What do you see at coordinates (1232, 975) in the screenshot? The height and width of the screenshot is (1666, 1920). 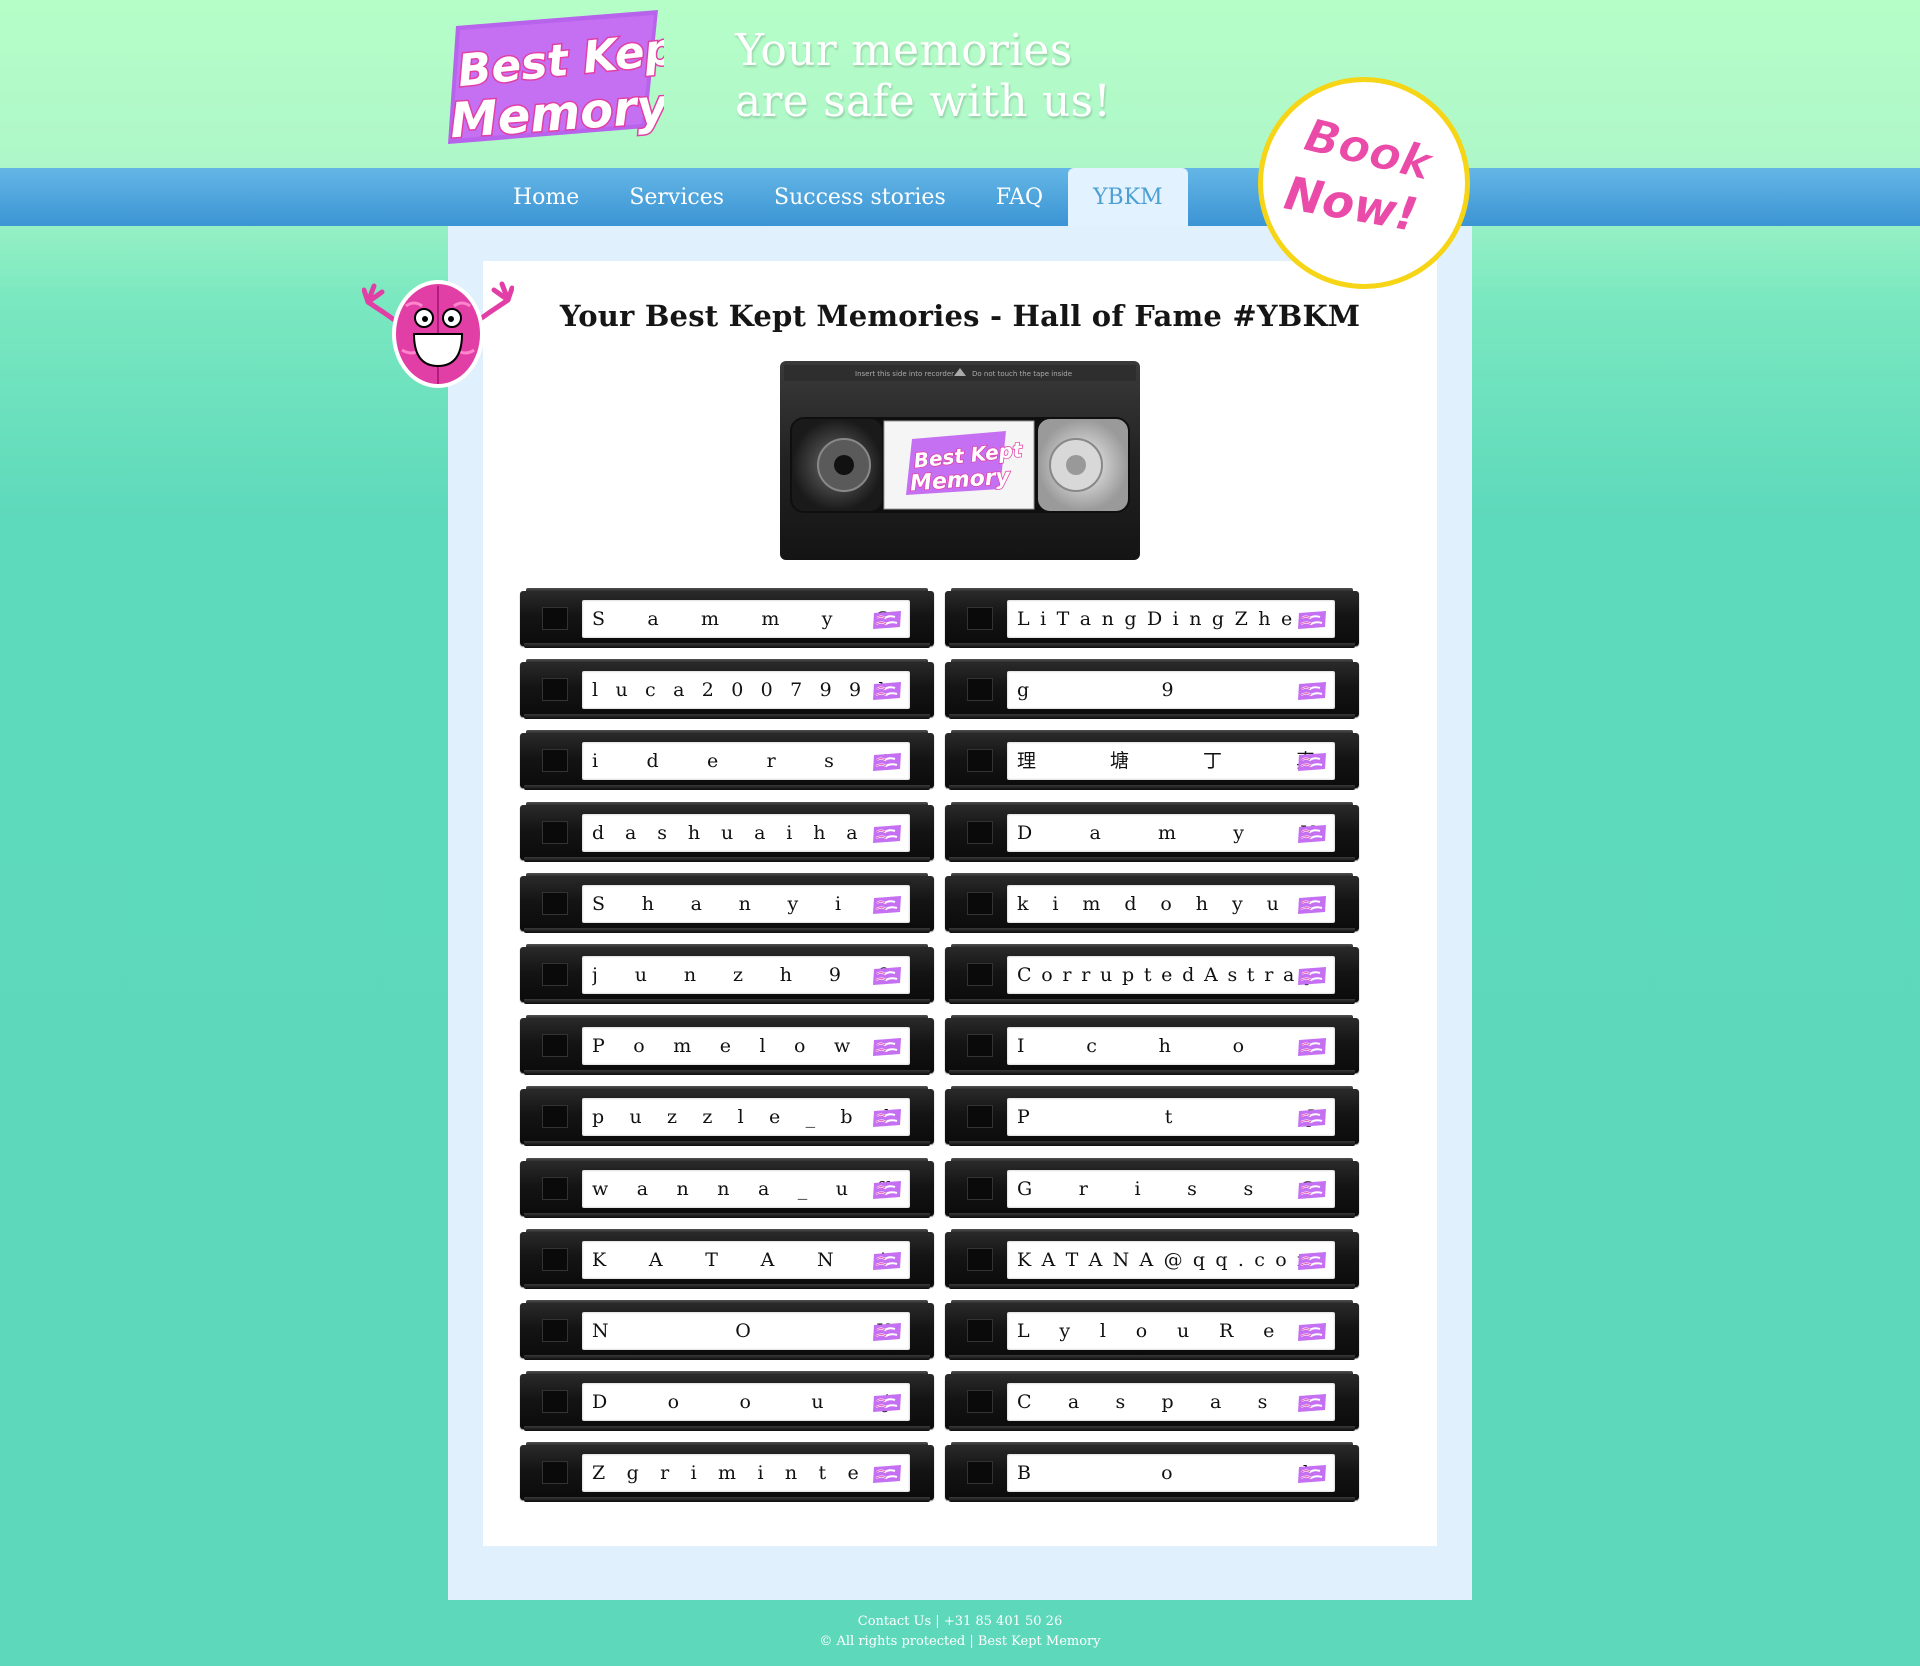 I see `tape-name-letter: s` at bounding box center [1232, 975].